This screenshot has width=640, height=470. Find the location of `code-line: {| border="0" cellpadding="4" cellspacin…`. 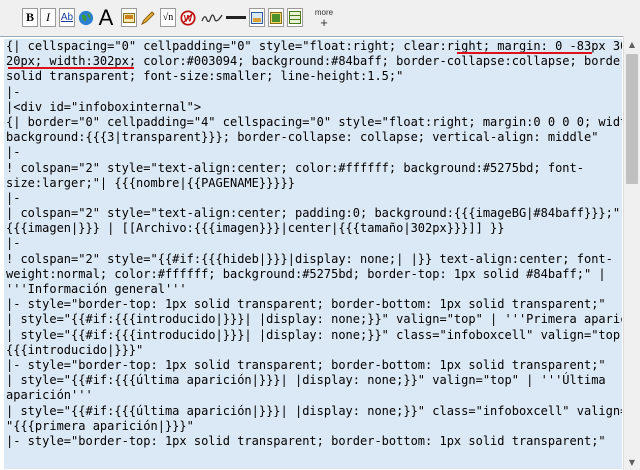

code-line: {| border="0" cellpadding="4" cellspacin… is located at coordinates (314, 121).